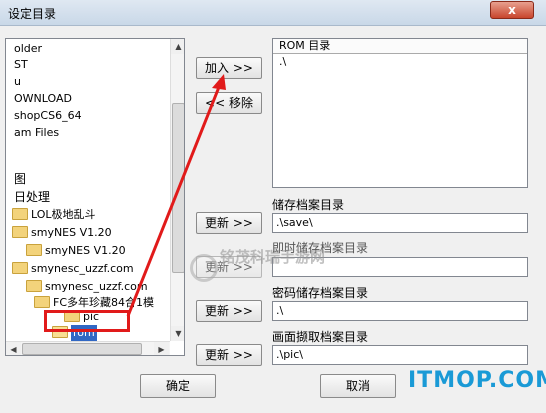 The width and height of the screenshot is (546, 413). I want to click on cancel-button: 取消, so click(358, 386).